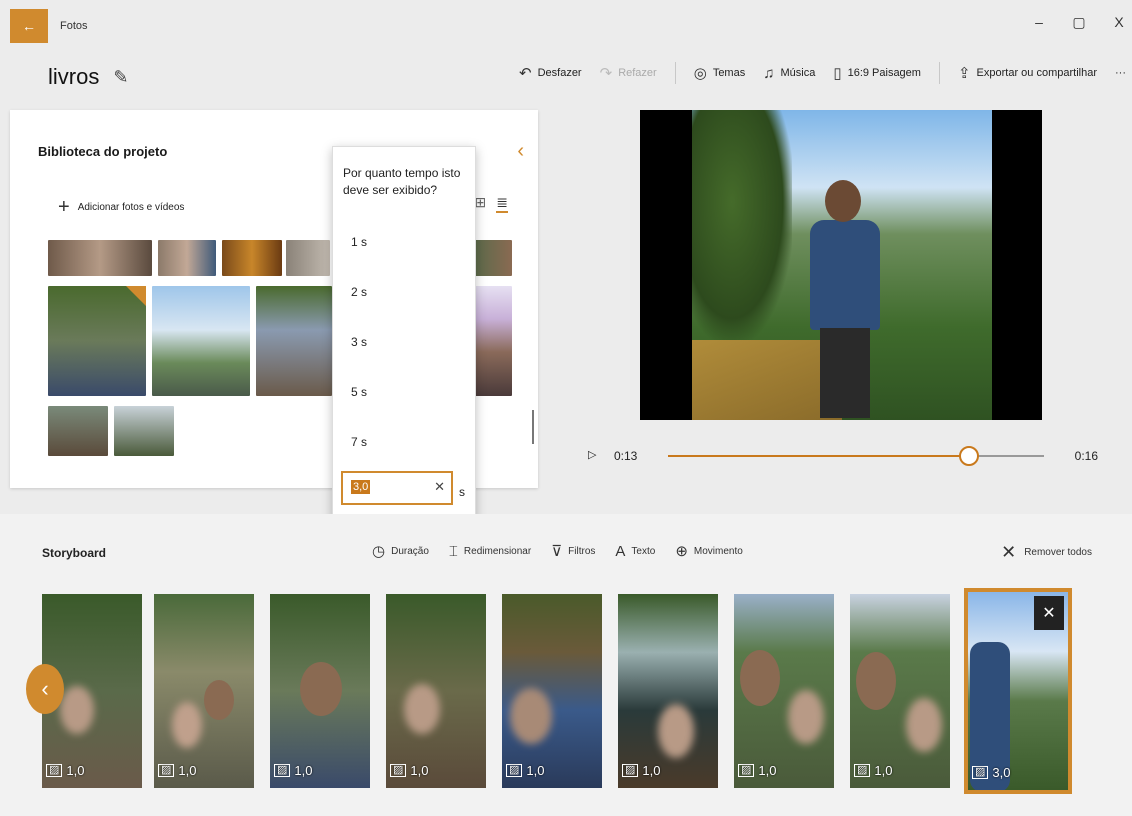 The image size is (1132, 816). I want to click on duration-option: 5 s, so click(359, 392).